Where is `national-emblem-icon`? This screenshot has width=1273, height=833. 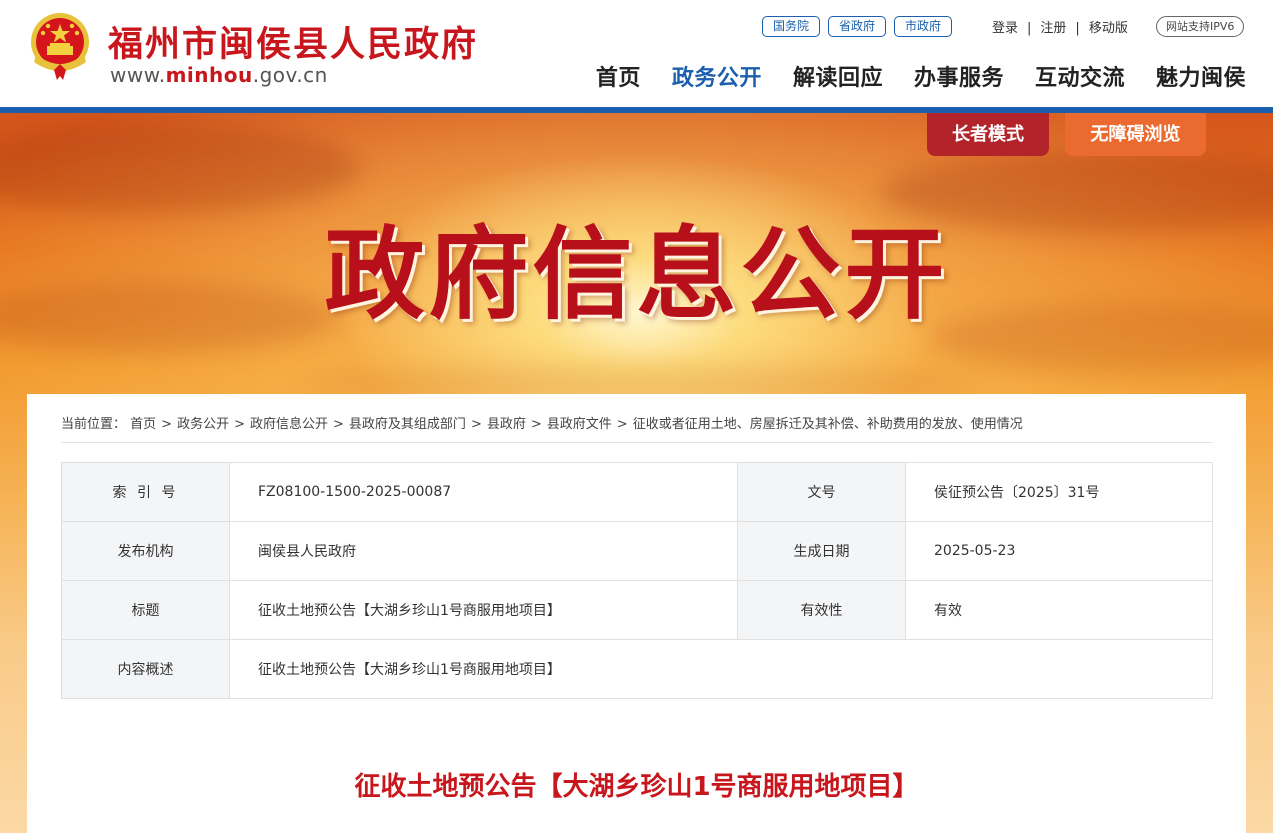 national-emblem-icon is located at coordinates (60, 47).